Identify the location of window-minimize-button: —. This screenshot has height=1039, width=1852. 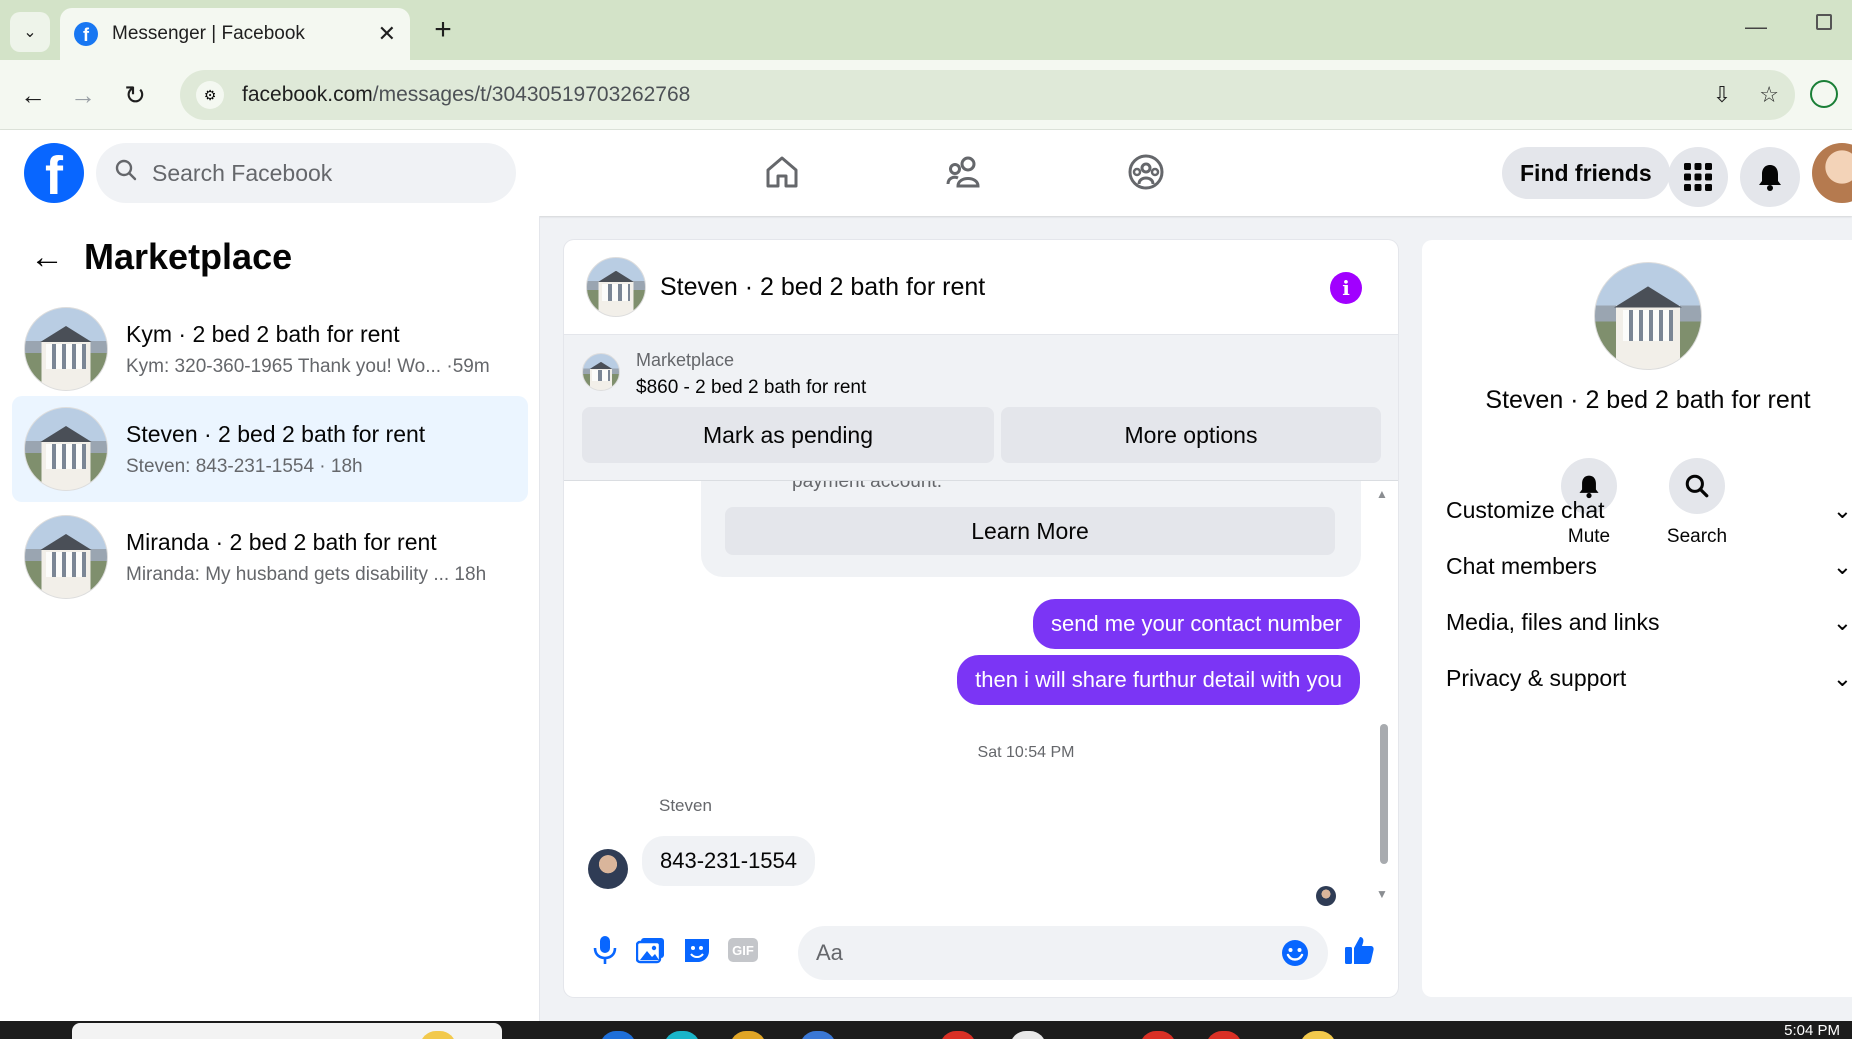
(1756, 27).